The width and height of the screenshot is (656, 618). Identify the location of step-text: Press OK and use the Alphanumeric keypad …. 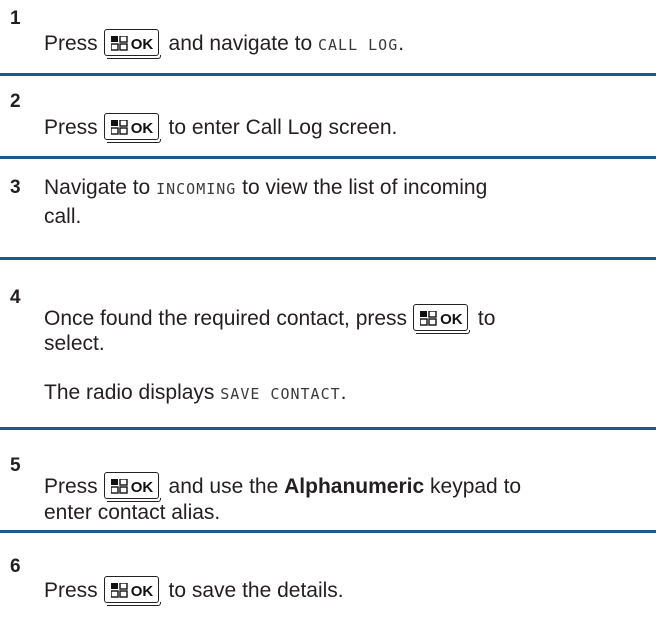
(283, 487).